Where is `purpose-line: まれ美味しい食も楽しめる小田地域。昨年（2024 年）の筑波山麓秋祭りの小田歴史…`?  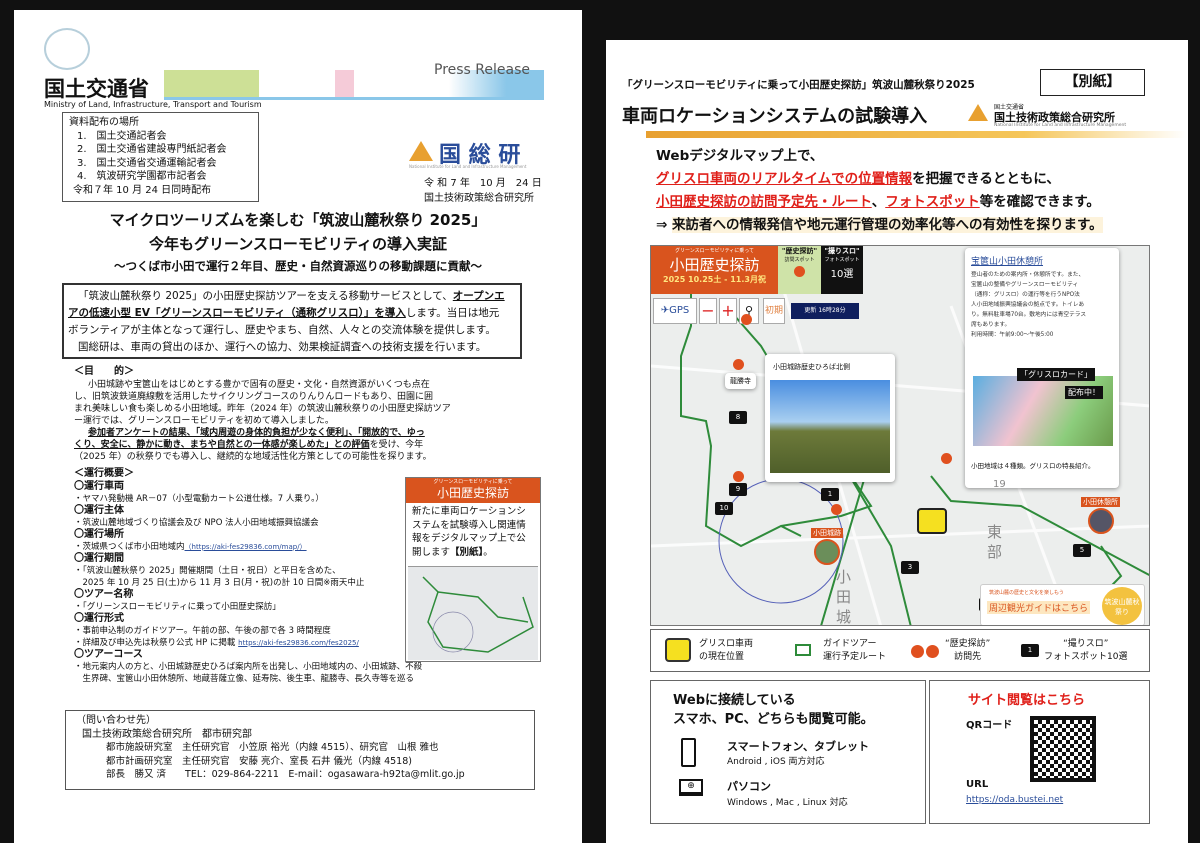 purpose-line: まれ美味しい食も楽しめる小田地域。昨年（2024 年）の筑波山麓秋祭りの小田歴史… is located at coordinates (262, 408).